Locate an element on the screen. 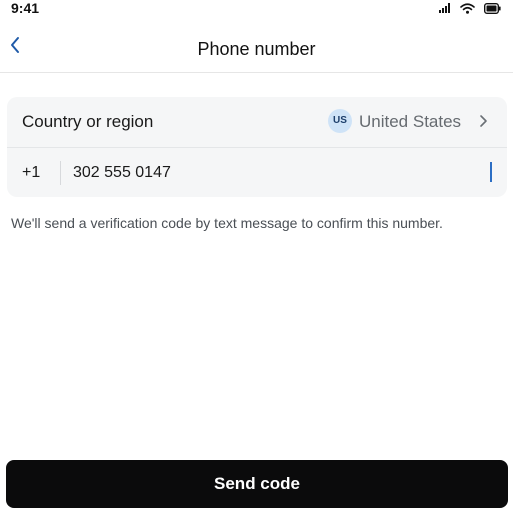 Image resolution: width=513 pixels, height=512 pixels. country-label: Country or region is located at coordinates (88, 121).